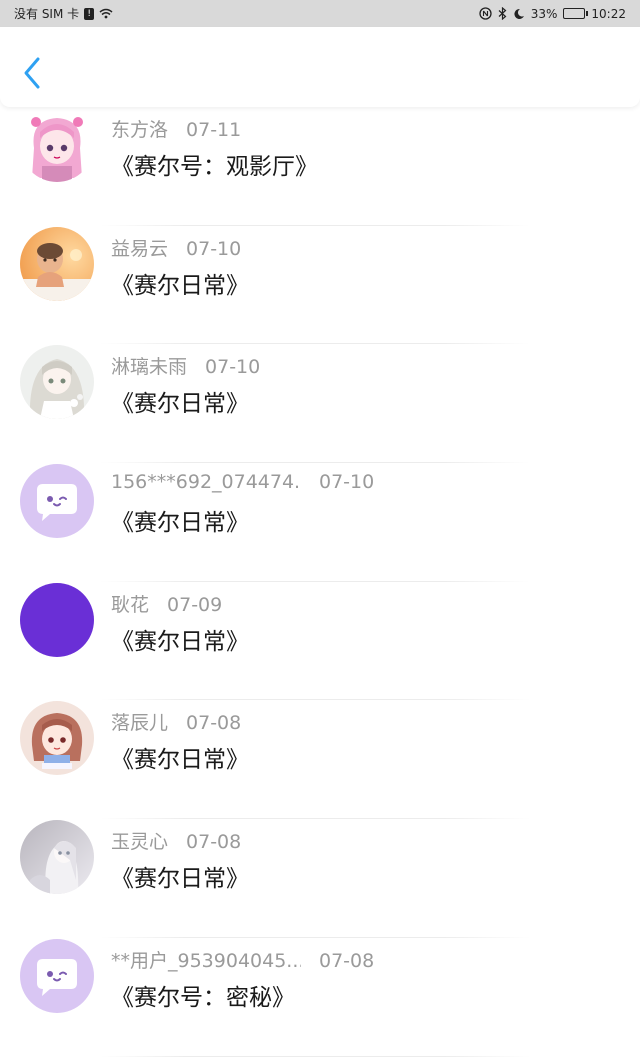 The image size is (640, 1057). What do you see at coordinates (214, 164) in the screenshot?
I see `item-title: 《赛尔号：观影厅》` at bounding box center [214, 164].